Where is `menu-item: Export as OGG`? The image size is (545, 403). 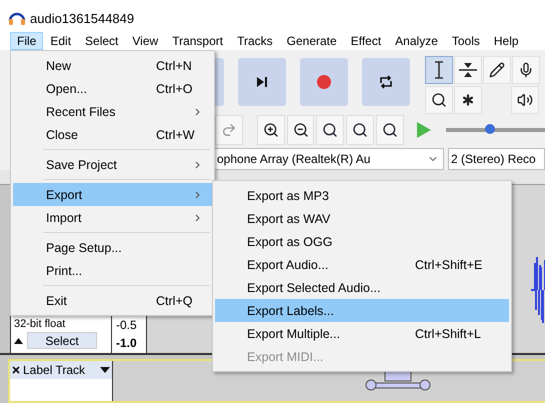
menu-item: Export as OGG is located at coordinates (362, 241).